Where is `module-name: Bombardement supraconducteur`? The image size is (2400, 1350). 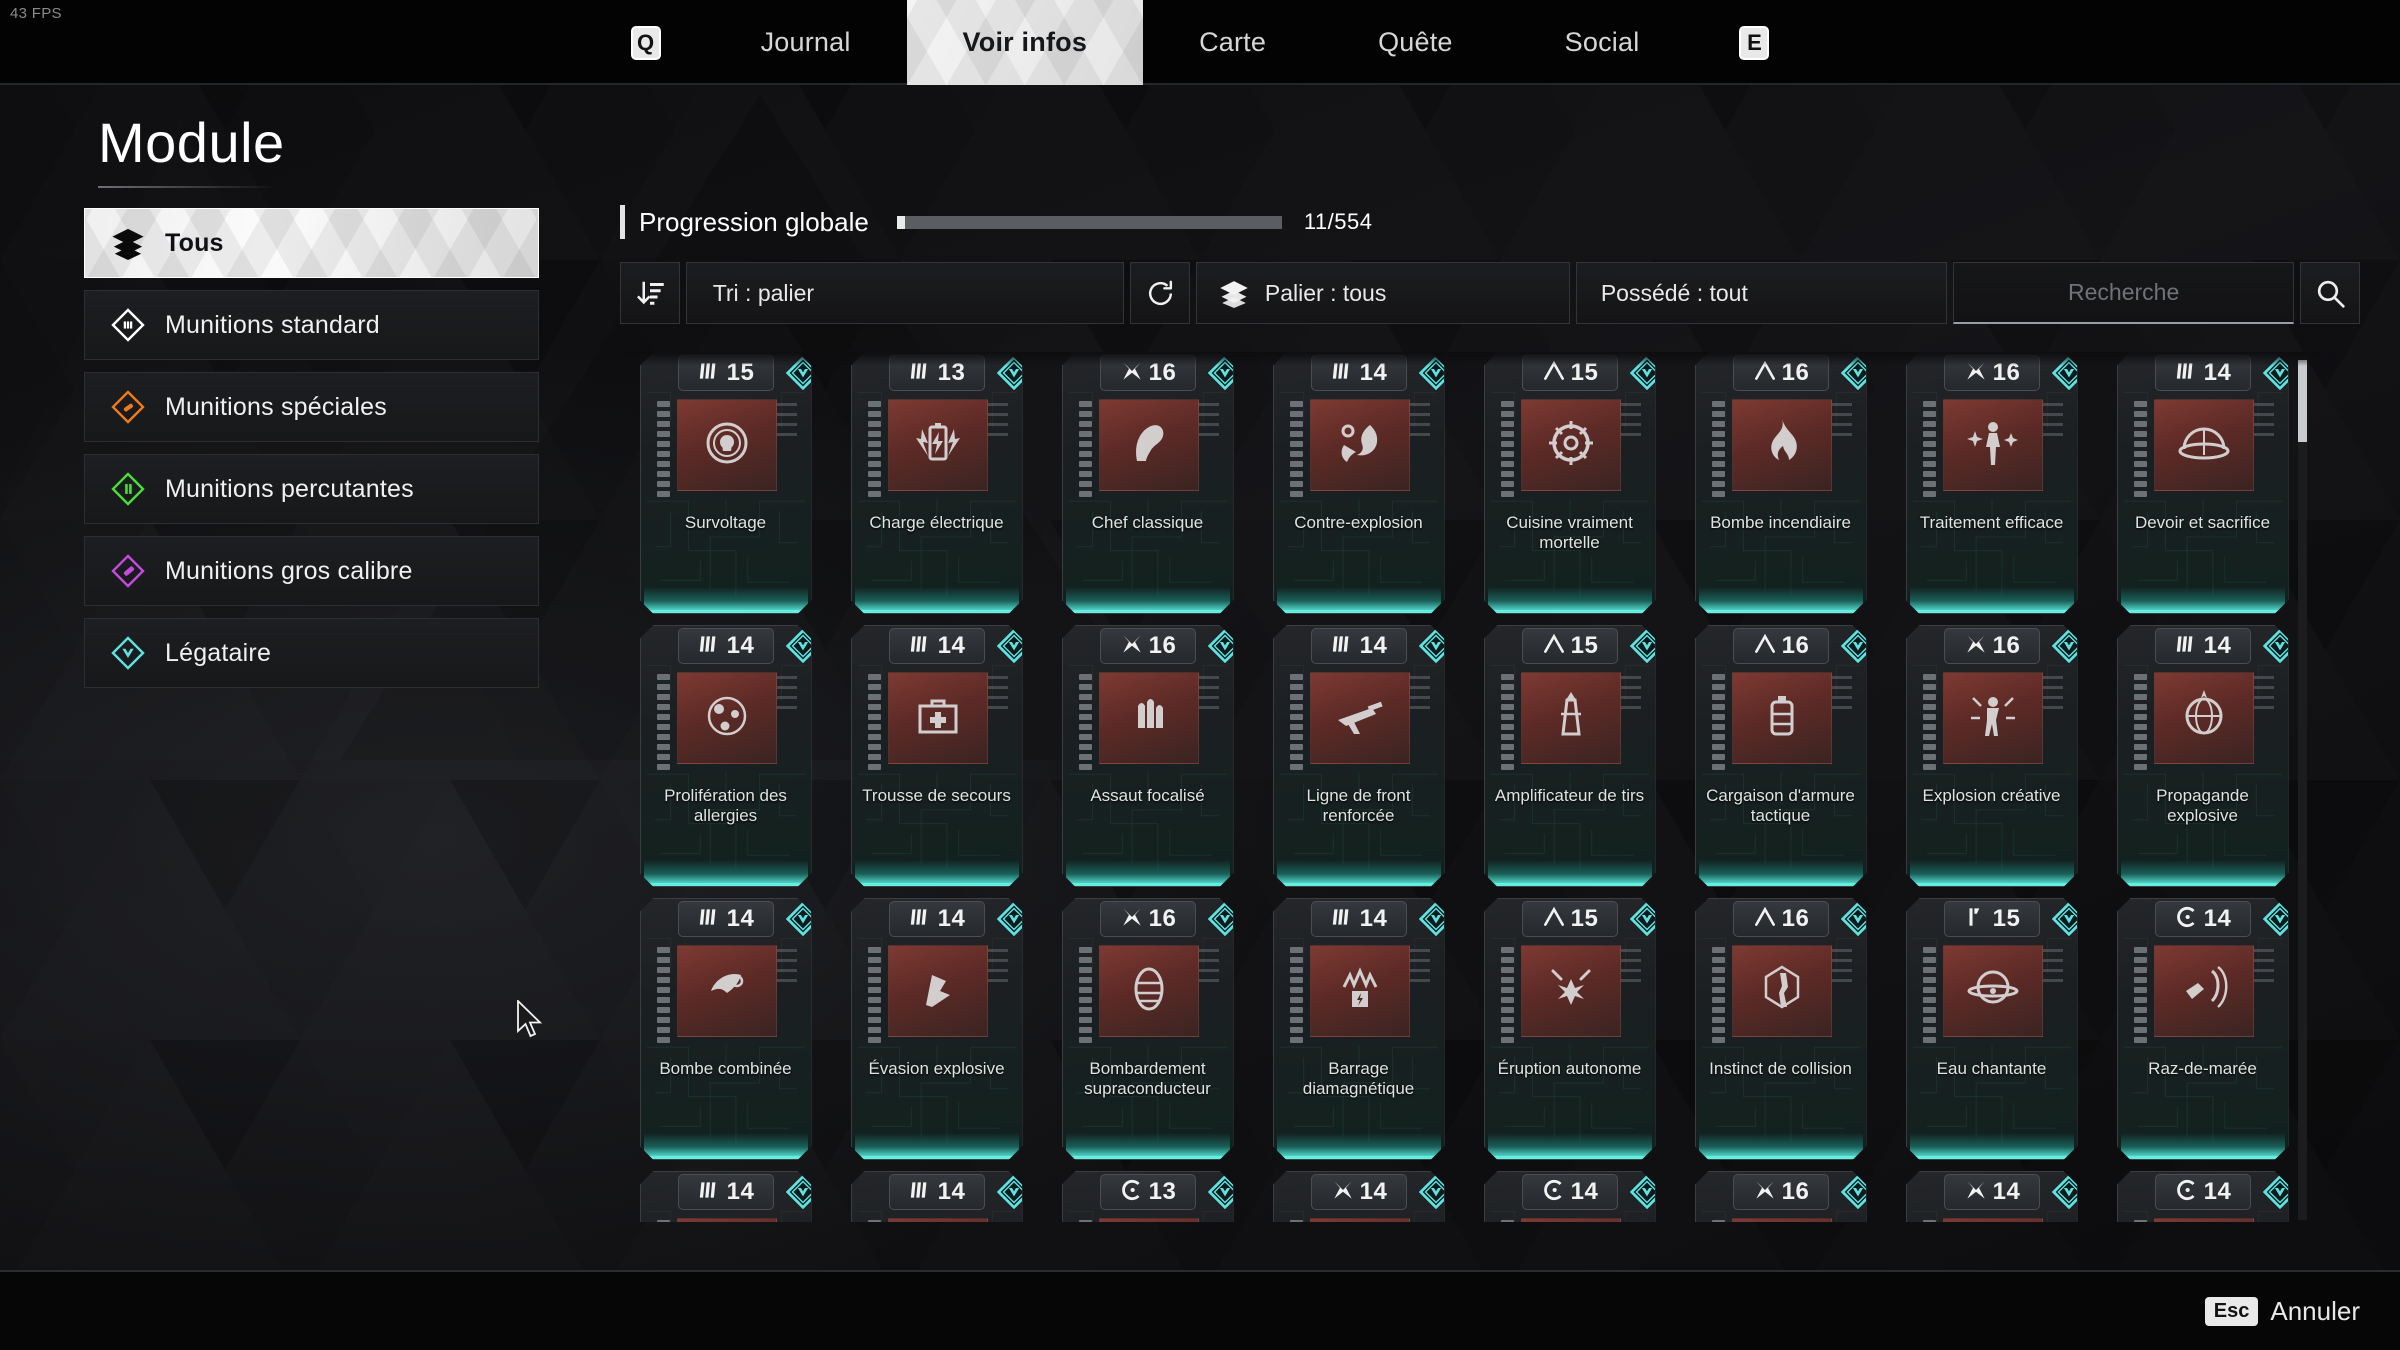
module-name: Bombardement supraconducteur is located at coordinates (1147, 1079).